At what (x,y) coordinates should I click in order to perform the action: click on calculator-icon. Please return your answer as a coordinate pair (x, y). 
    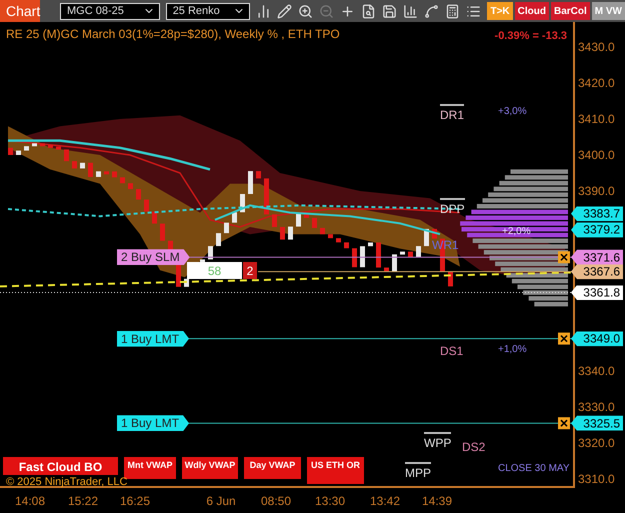
    Looking at the image, I should click on (452, 11).